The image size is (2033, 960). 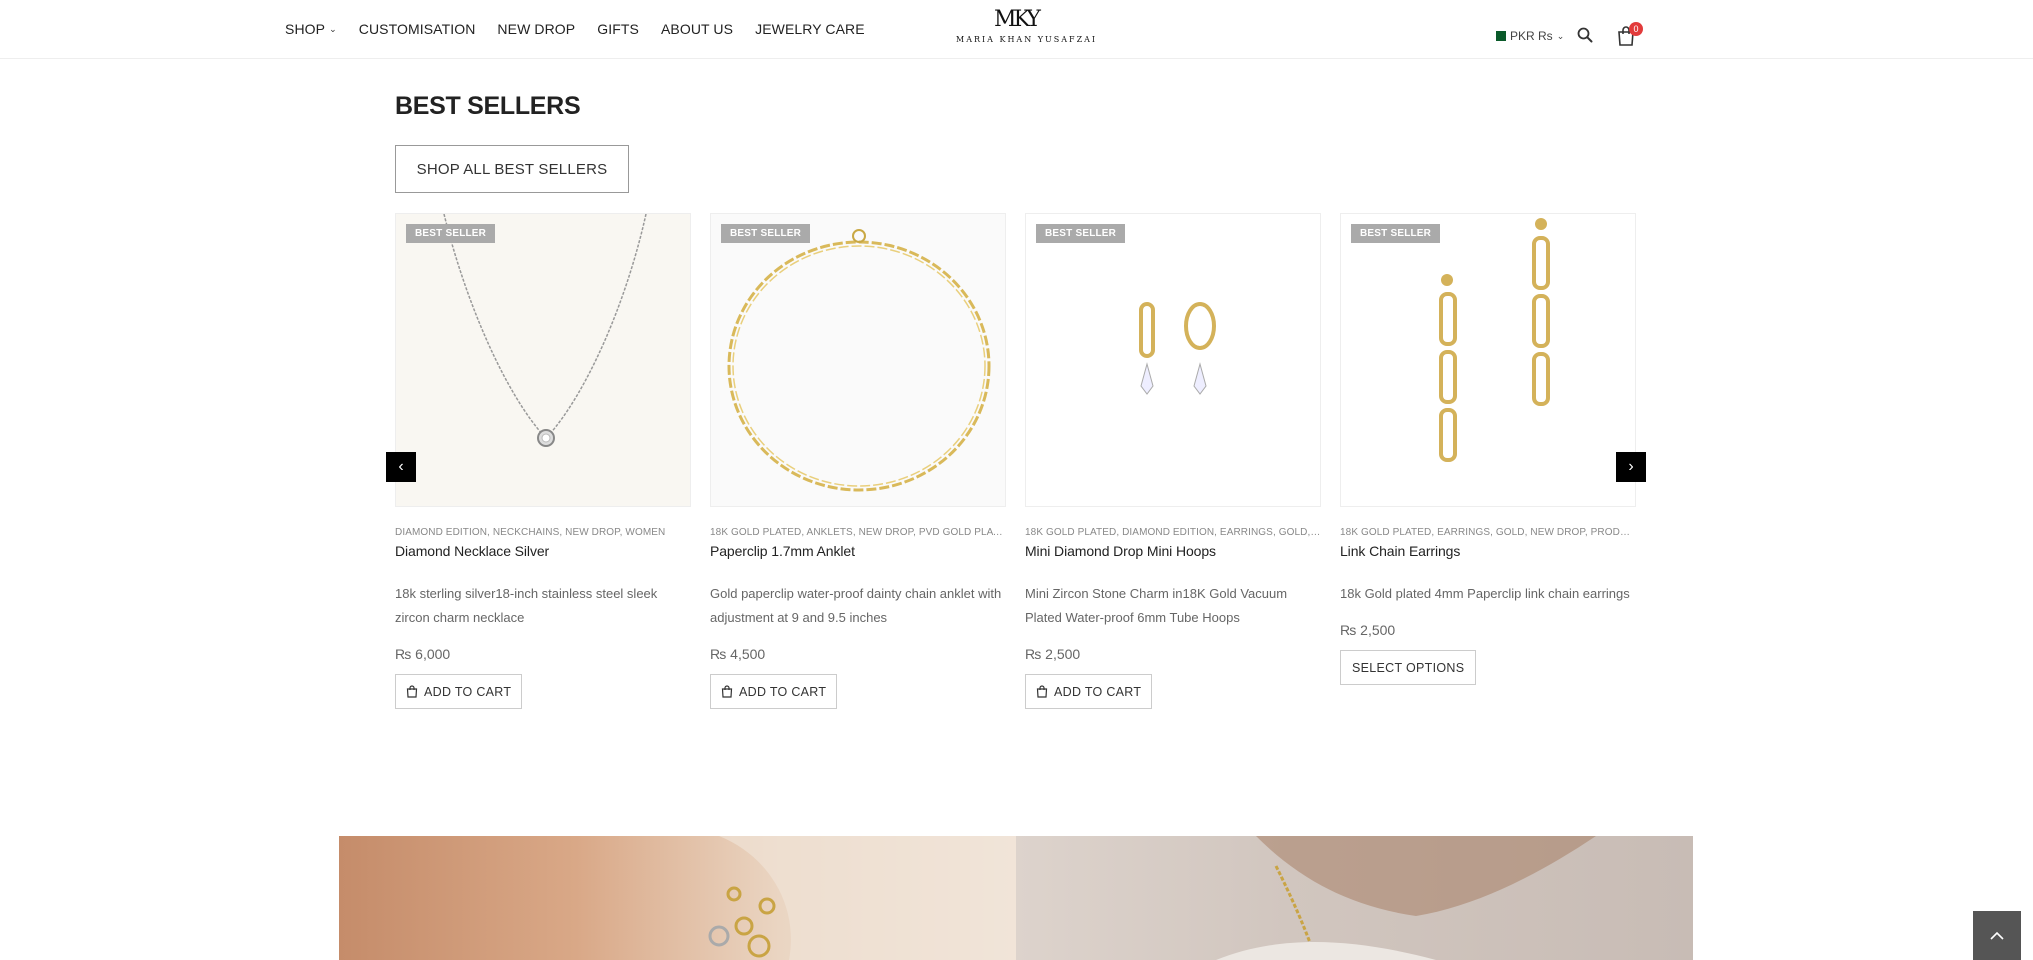 What do you see at coordinates (1017, 19) in the screenshot?
I see `logo-mark: MKY` at bounding box center [1017, 19].